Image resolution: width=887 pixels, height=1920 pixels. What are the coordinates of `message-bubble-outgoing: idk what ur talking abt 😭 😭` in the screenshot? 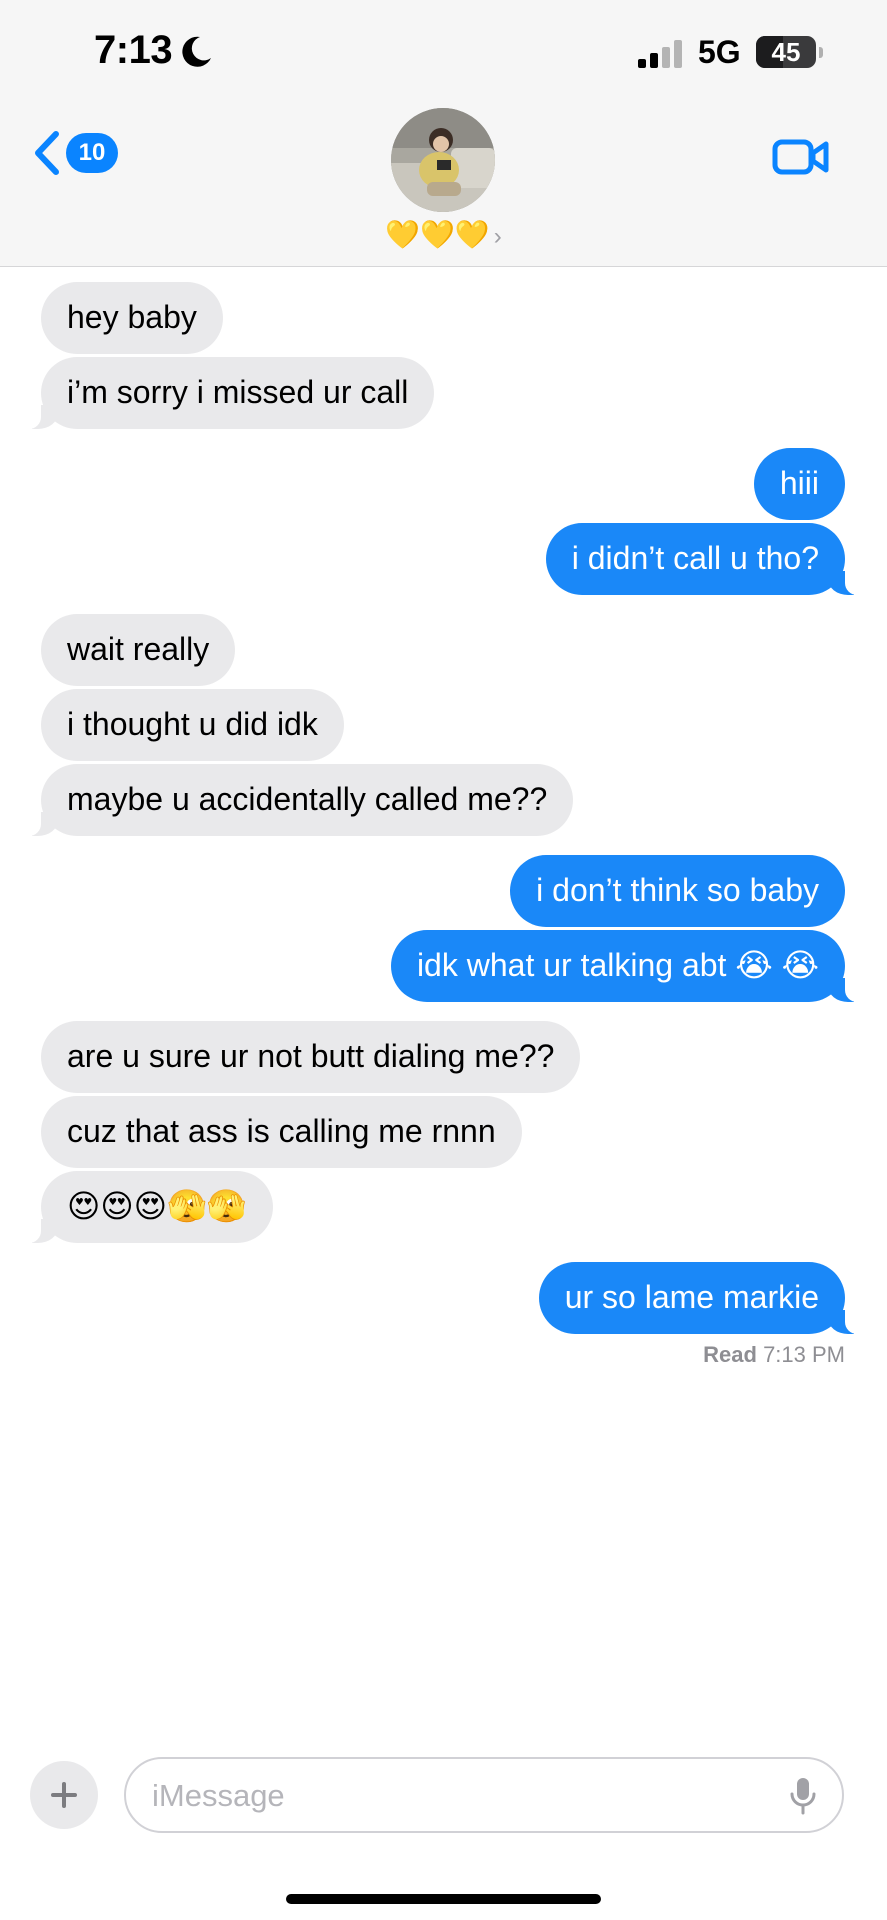 It's located at (628, 966).